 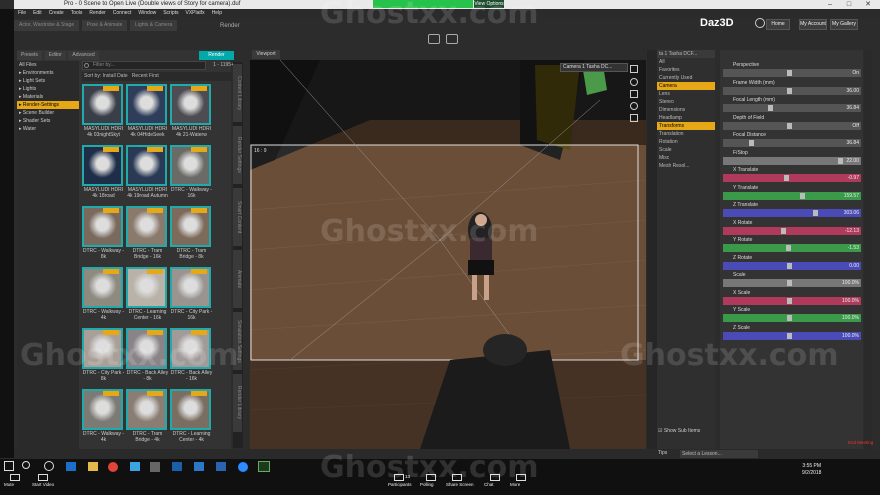 I want to click on library-item: MASYLUDI HDRI 4k 18road, so click(x=103, y=172).